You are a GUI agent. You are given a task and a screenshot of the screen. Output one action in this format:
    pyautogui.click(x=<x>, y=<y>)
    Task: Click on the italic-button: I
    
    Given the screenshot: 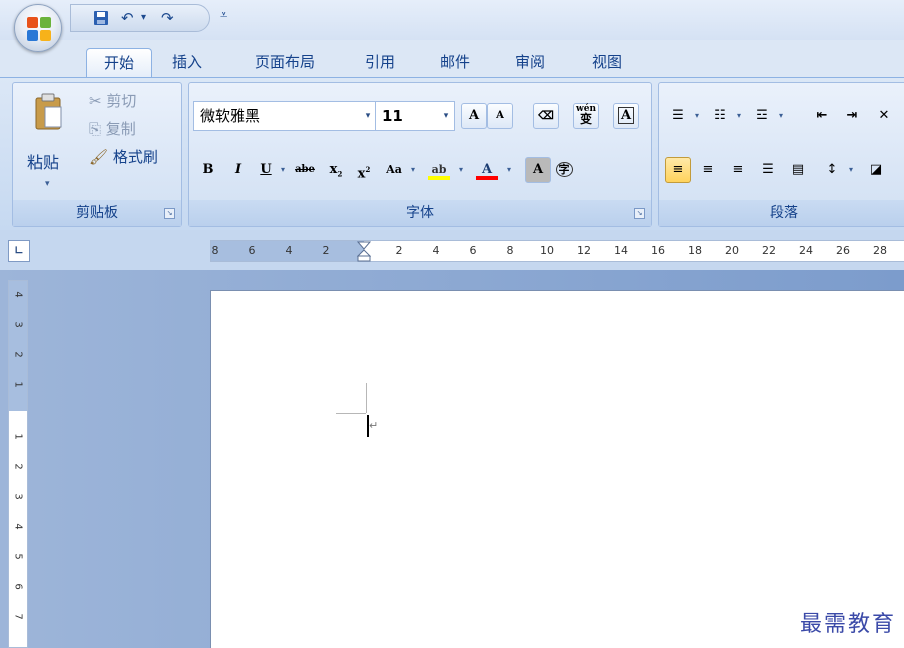 What is the action you would take?
    pyautogui.click(x=238, y=170)
    